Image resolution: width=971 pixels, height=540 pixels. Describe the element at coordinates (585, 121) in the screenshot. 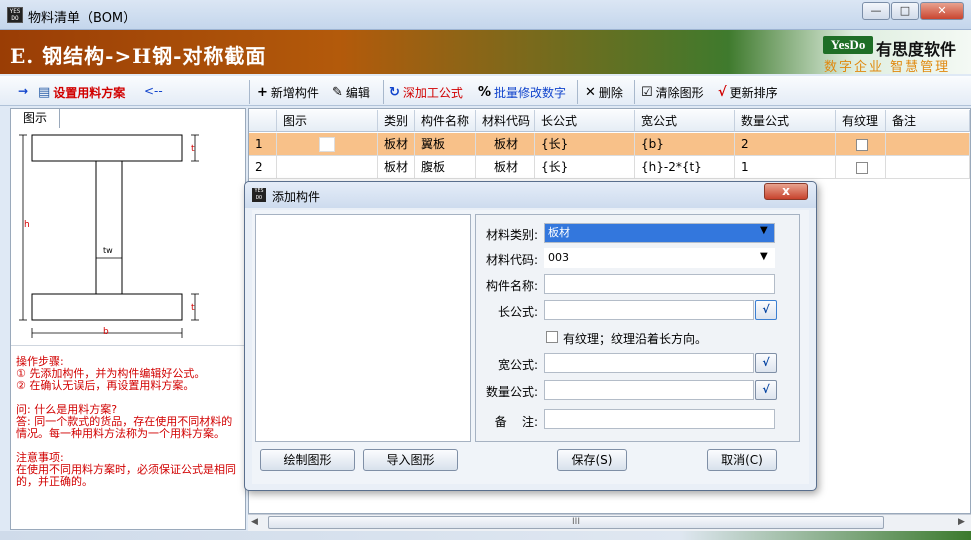

I see `column-header-length-formula: 长公式` at that location.